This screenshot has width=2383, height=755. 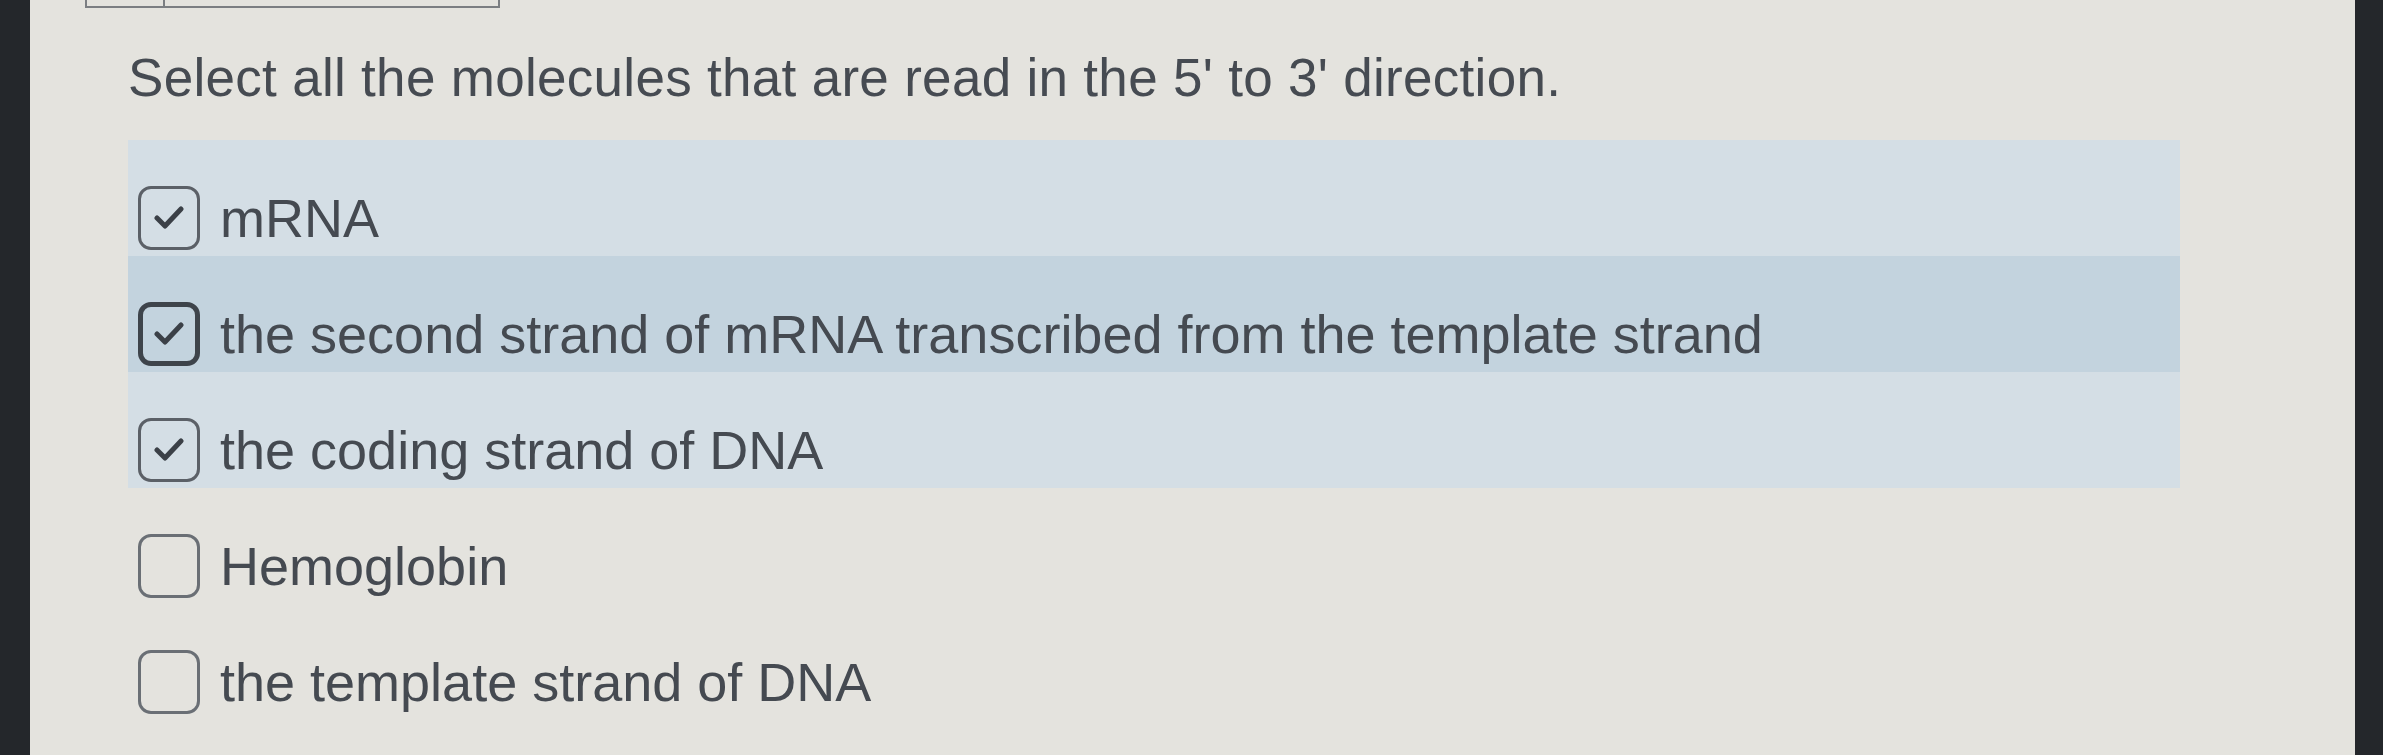 What do you see at coordinates (364, 566) in the screenshot?
I see `option-label: Hemoglobin` at bounding box center [364, 566].